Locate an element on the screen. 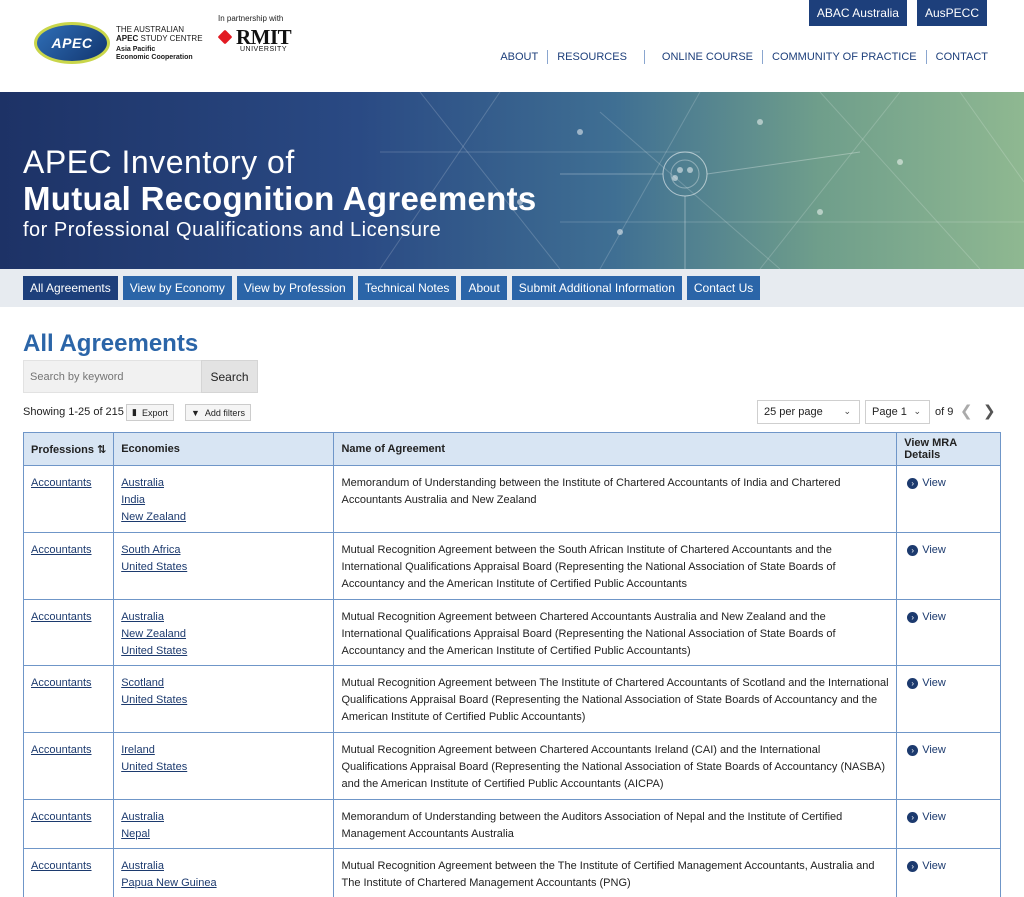  export-icon: ▮ is located at coordinates (134, 412).